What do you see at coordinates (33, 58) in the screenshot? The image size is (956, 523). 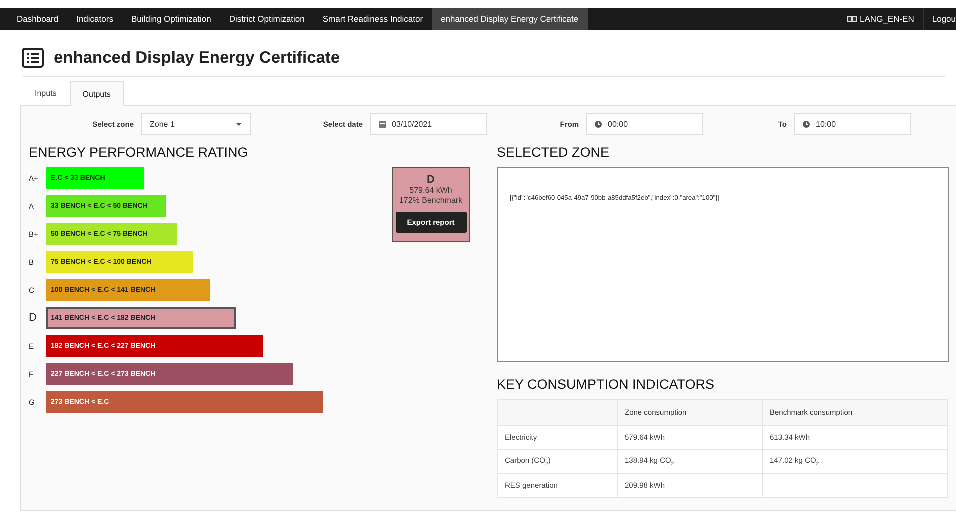 I see `list-icon` at bounding box center [33, 58].